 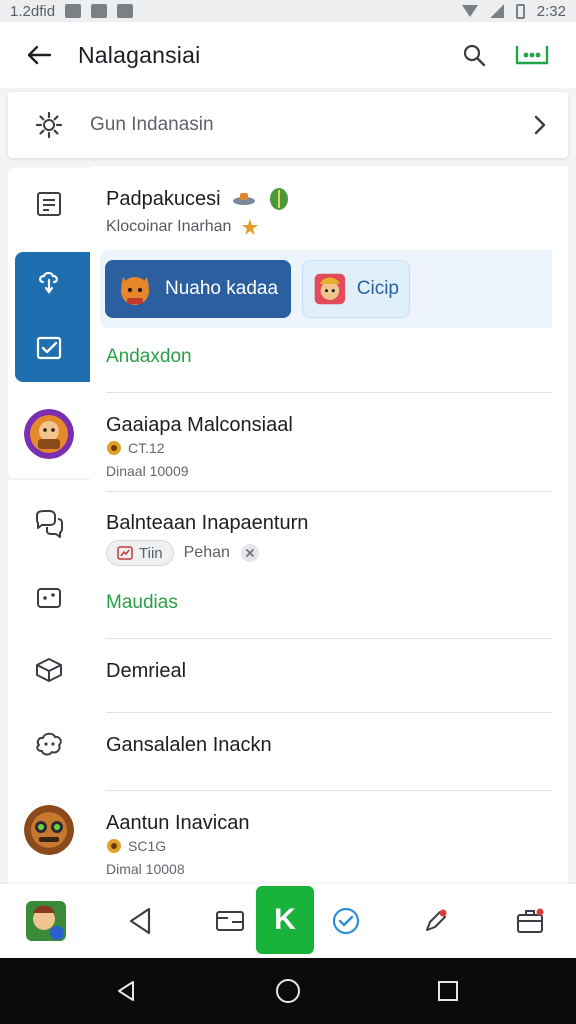 What do you see at coordinates (73, 11) in the screenshot?
I see `notification-icon` at bounding box center [73, 11].